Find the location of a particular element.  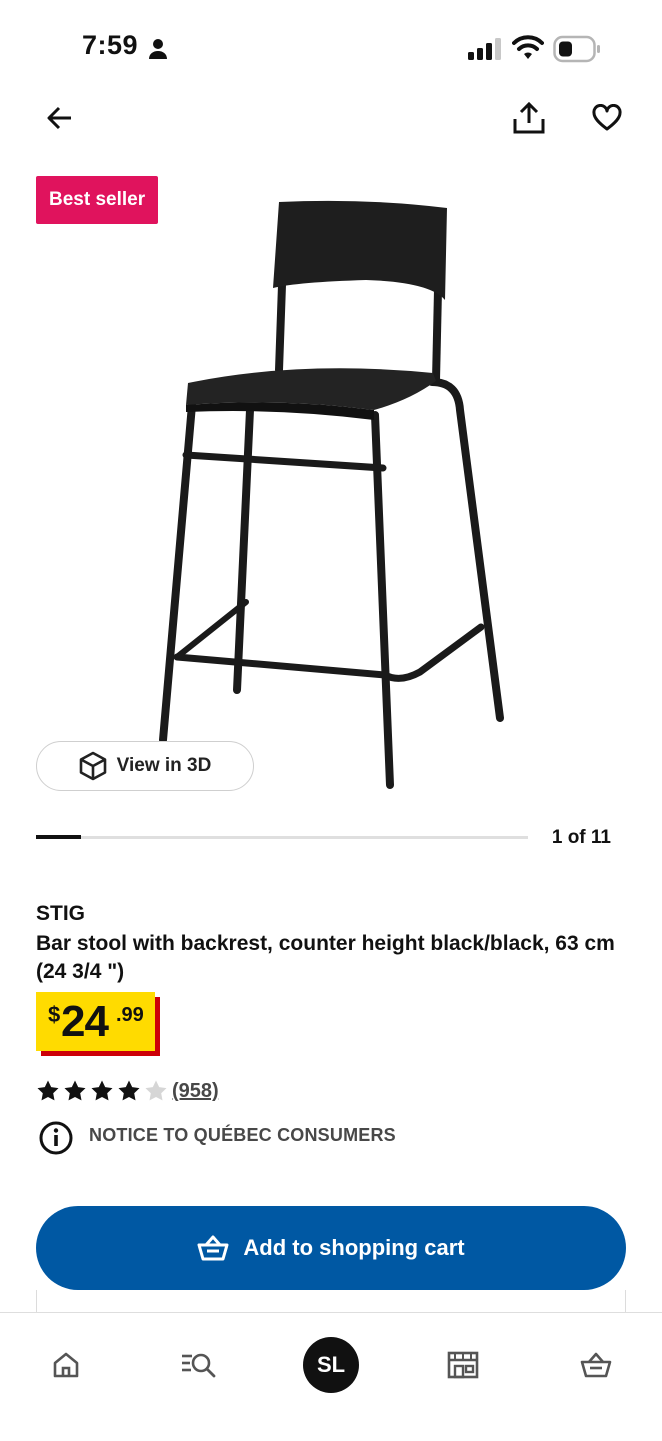

back-arrow-icon is located at coordinates (59, 118).